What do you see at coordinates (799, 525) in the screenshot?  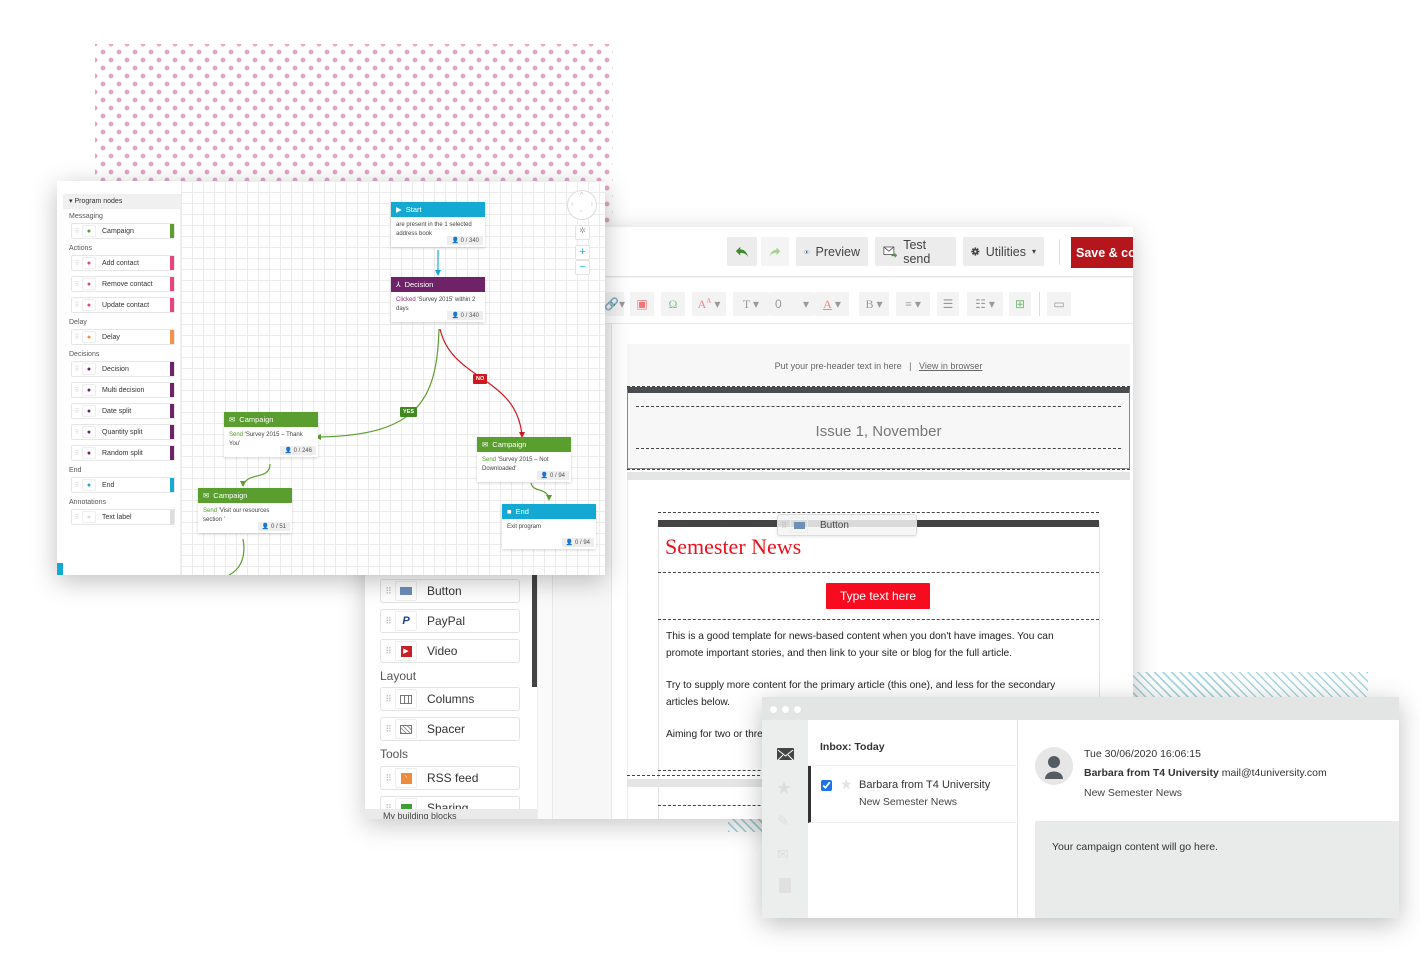 I see `button-block-icon` at bounding box center [799, 525].